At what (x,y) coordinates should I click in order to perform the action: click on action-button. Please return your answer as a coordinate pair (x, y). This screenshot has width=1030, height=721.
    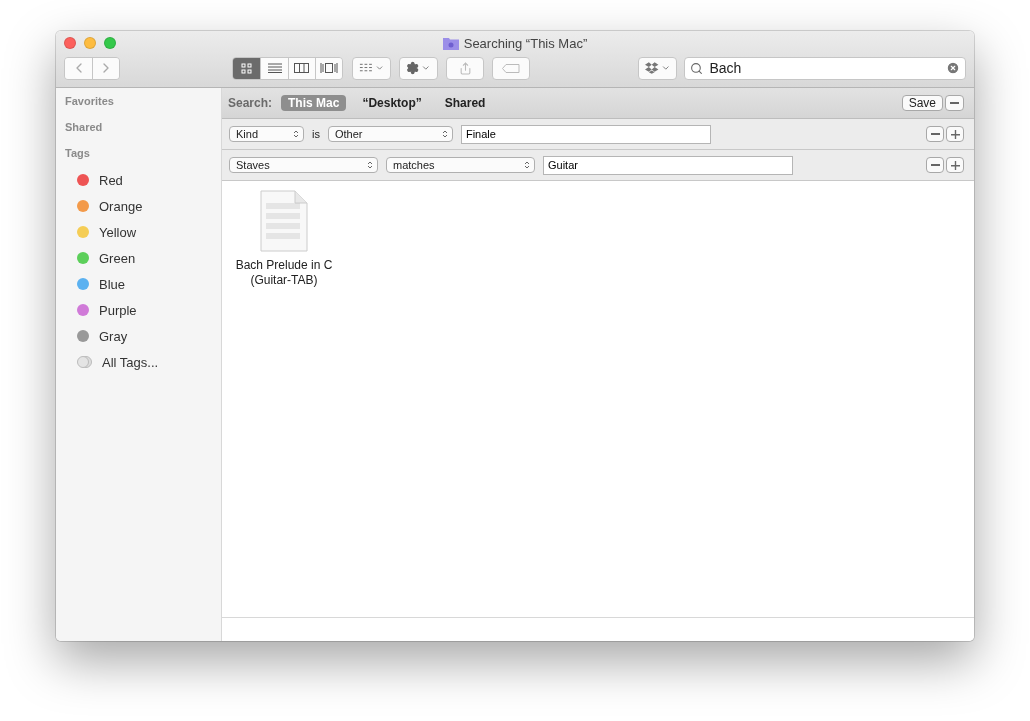
    Looking at the image, I should click on (418, 68).